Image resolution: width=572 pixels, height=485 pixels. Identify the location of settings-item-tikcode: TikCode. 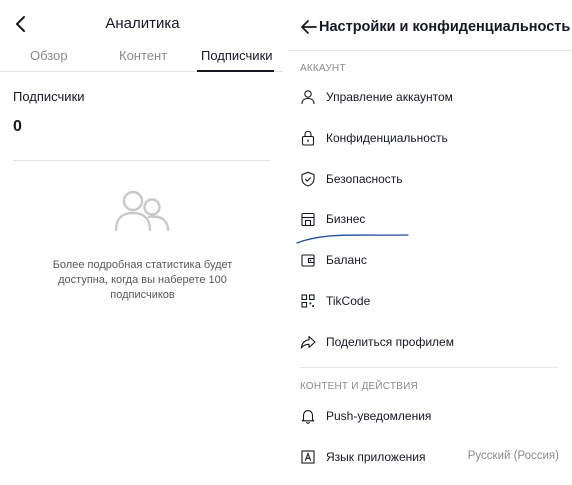
(430, 303).